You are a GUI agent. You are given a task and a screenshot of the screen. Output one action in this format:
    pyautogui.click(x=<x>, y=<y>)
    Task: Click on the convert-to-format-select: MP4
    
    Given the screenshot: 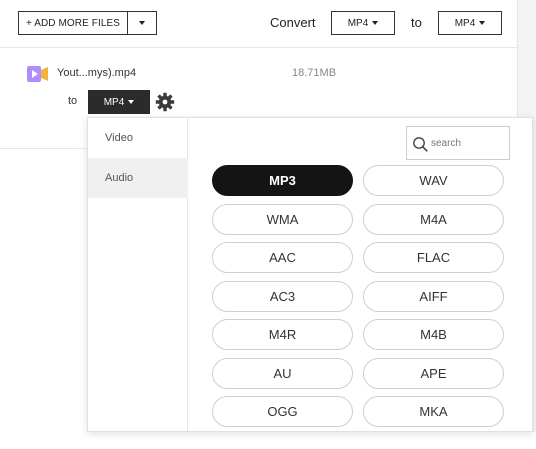 What is the action you would take?
    pyautogui.click(x=470, y=23)
    